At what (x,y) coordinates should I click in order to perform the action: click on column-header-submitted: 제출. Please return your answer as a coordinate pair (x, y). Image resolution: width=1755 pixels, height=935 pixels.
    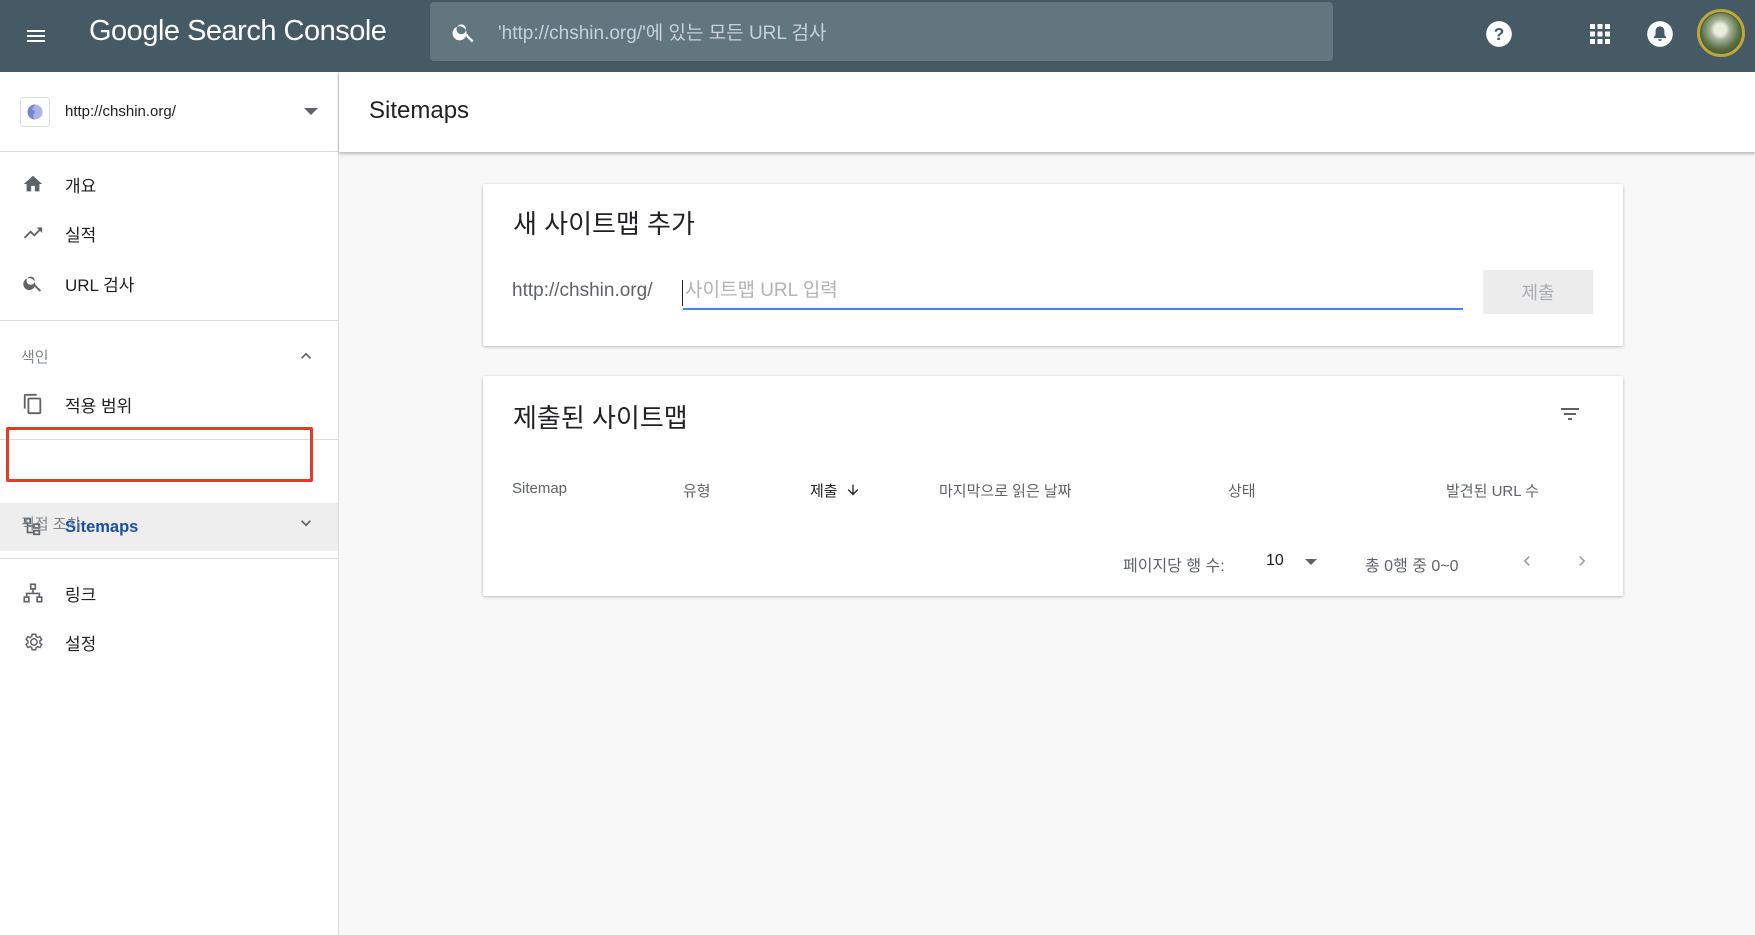
    Looking at the image, I should click on (835, 490).